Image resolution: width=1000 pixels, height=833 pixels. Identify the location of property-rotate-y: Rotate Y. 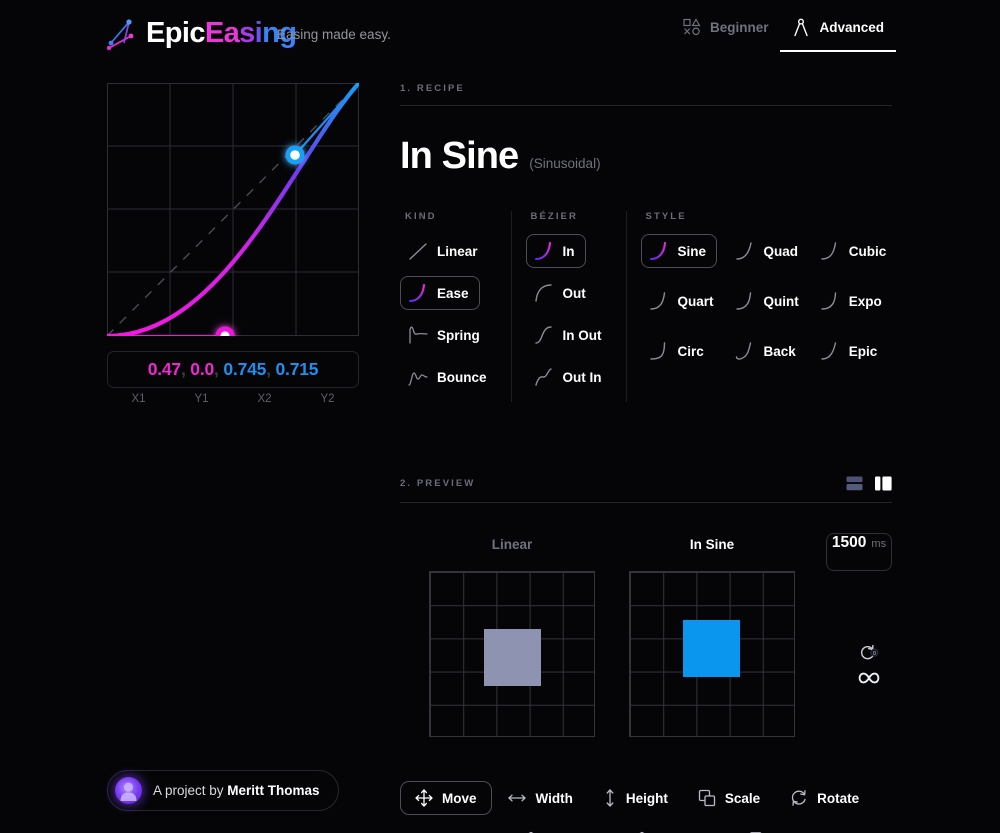
(674, 828).